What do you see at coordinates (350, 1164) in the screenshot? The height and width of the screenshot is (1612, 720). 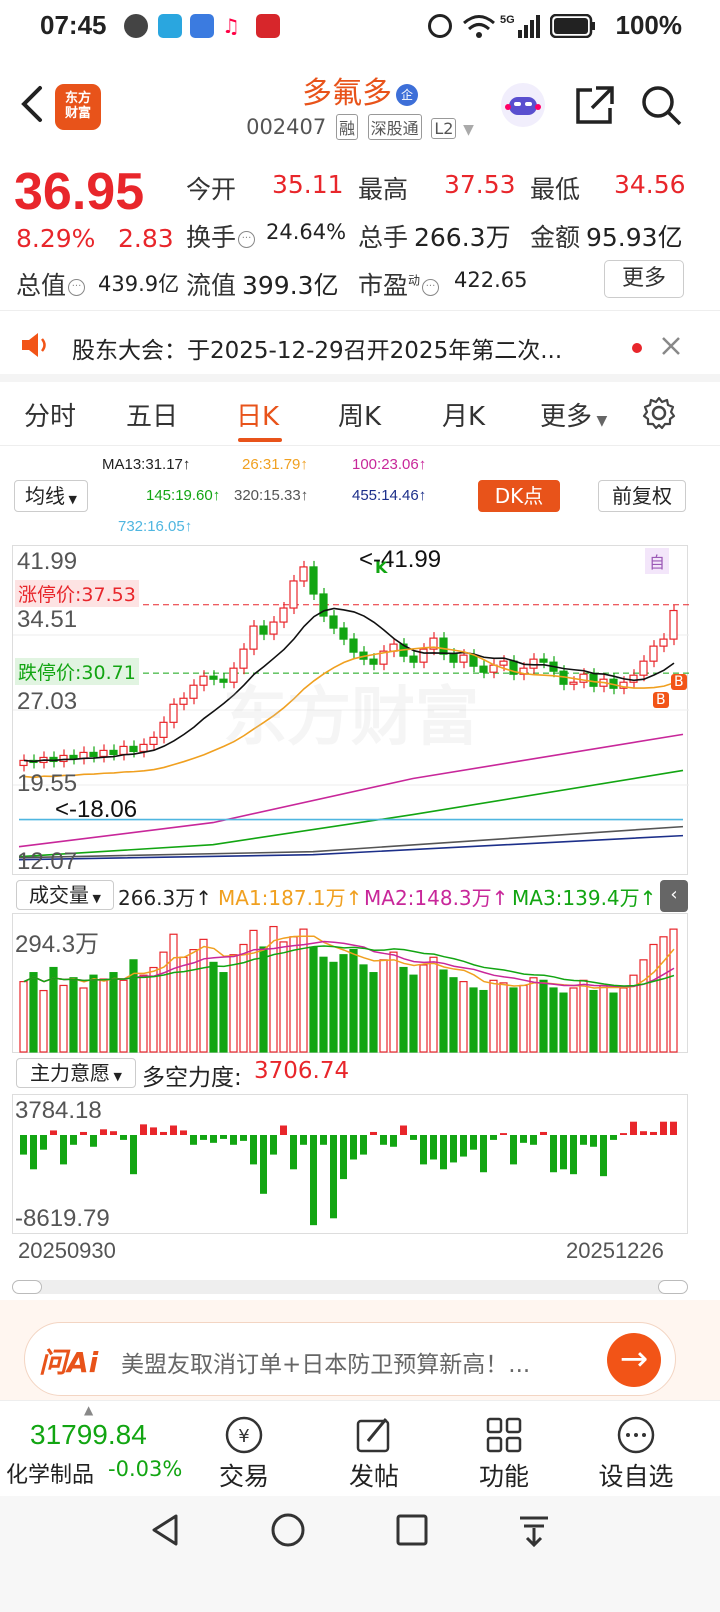 I see `fund-chart: 3784.18 -8619.79` at bounding box center [350, 1164].